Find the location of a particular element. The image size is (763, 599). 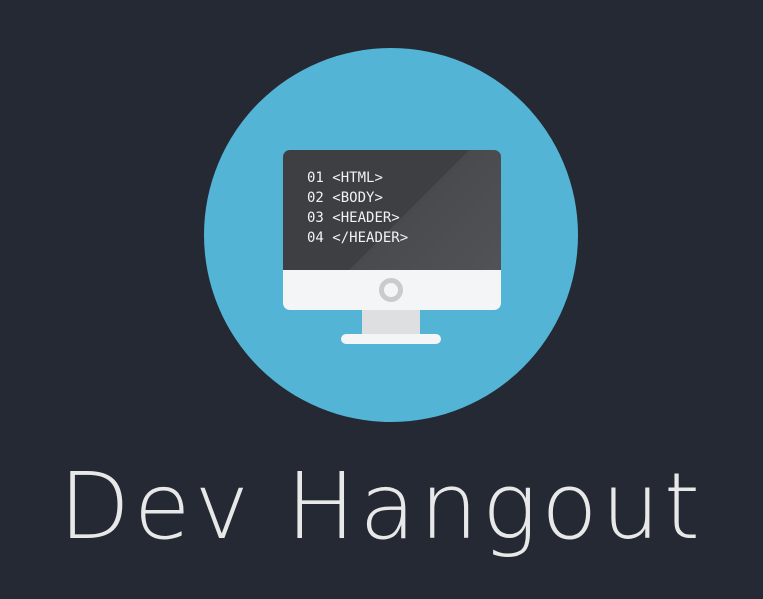

code-text: <BODY> is located at coordinates (357, 198).